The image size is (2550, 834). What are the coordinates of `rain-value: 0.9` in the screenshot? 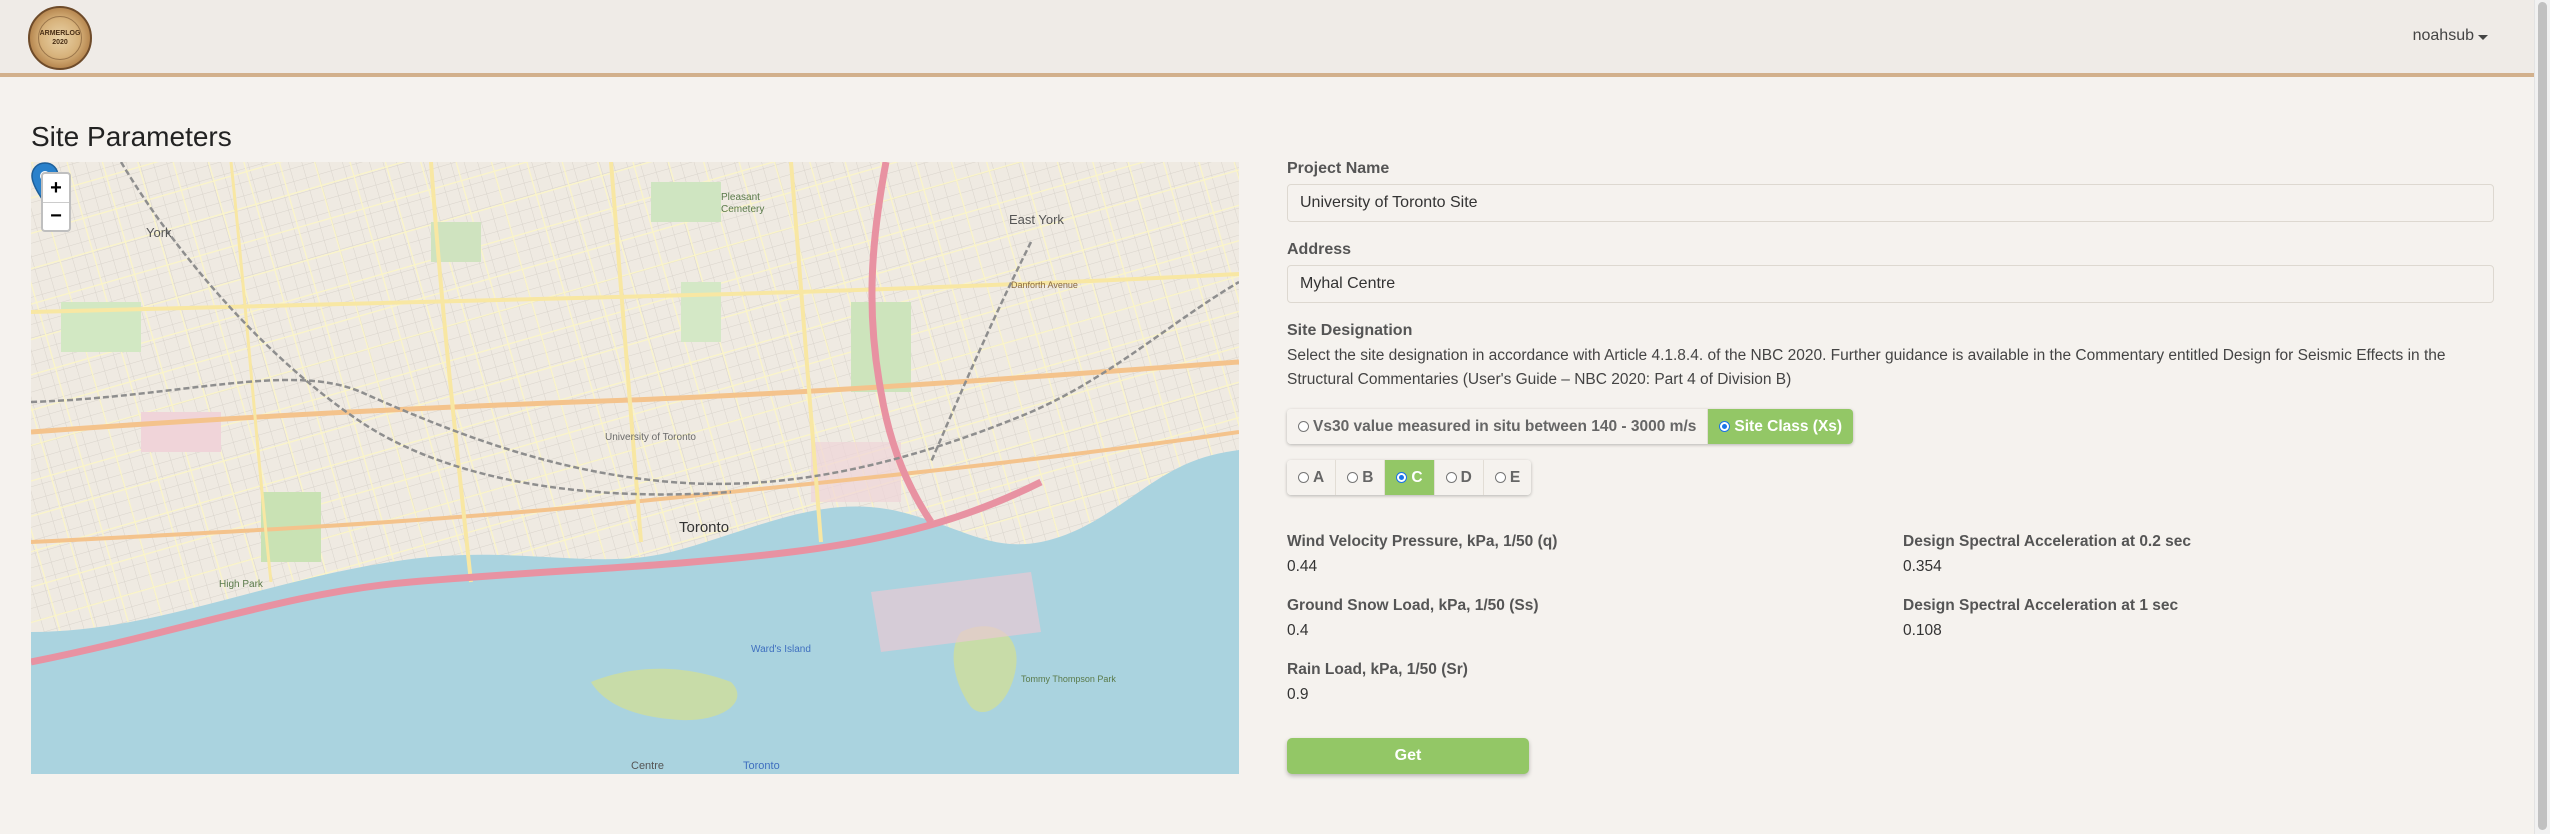 It's located at (1298, 694).